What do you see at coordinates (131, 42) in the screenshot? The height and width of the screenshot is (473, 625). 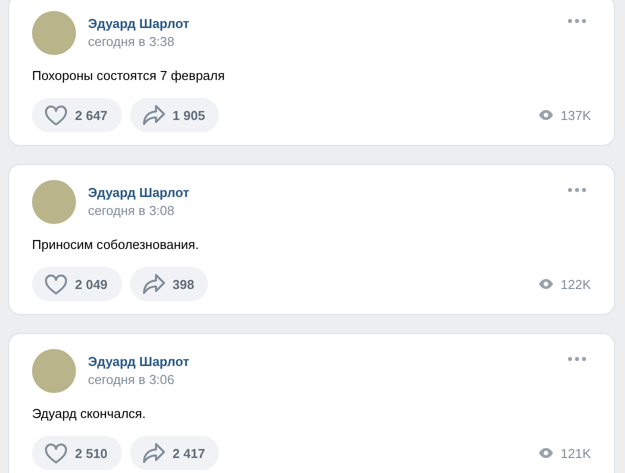 I see `post-time: сегодня в 3:38` at bounding box center [131, 42].